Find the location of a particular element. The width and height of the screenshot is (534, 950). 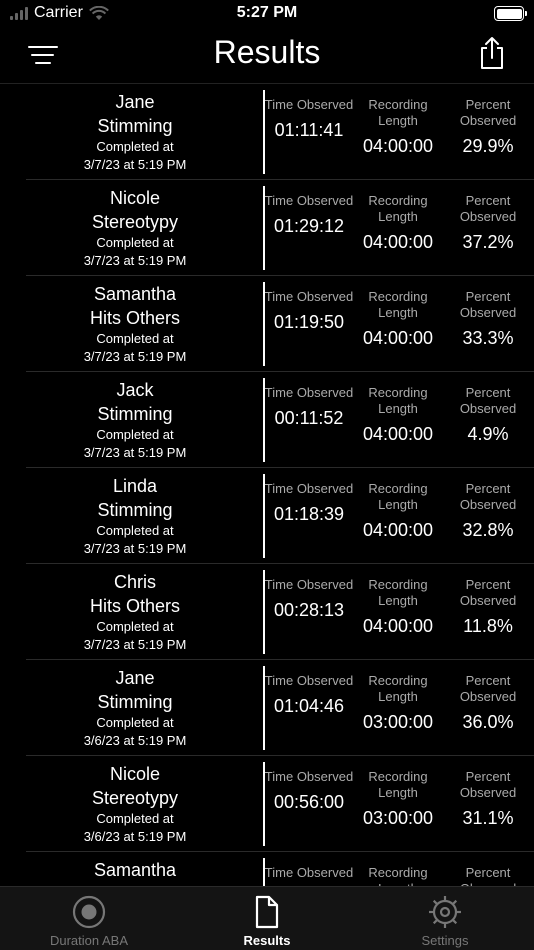

percent-observed-metric: Percent Observed 33.3% is located at coordinates (488, 319).